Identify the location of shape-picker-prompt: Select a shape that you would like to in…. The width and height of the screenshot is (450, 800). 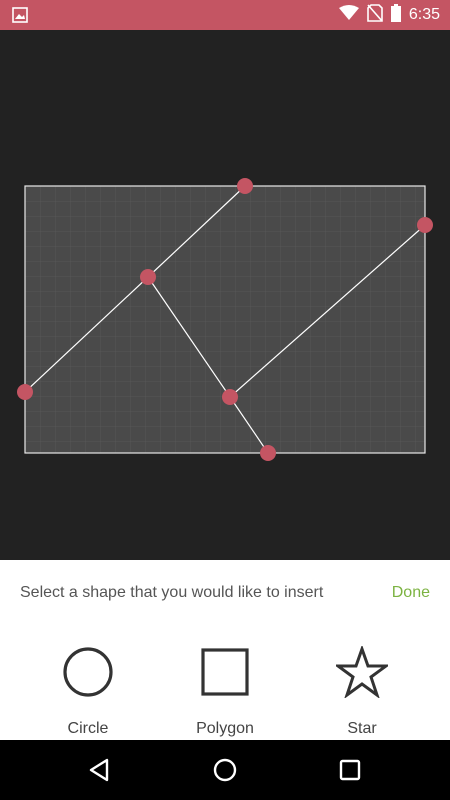
(172, 592).